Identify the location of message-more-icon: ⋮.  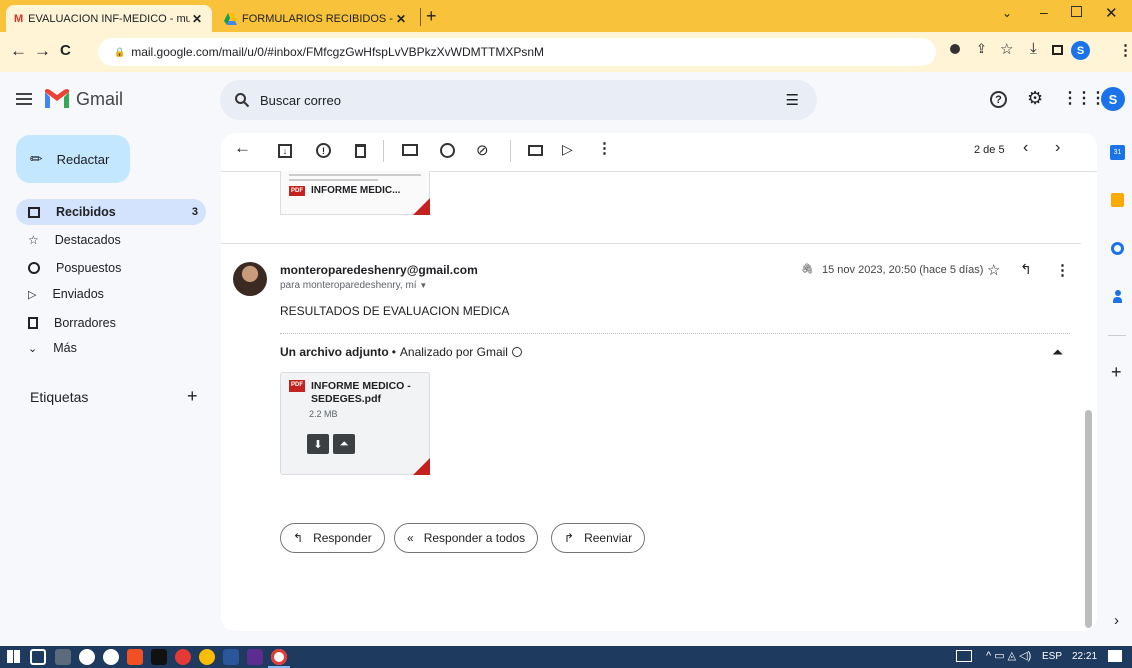
(1062, 270).